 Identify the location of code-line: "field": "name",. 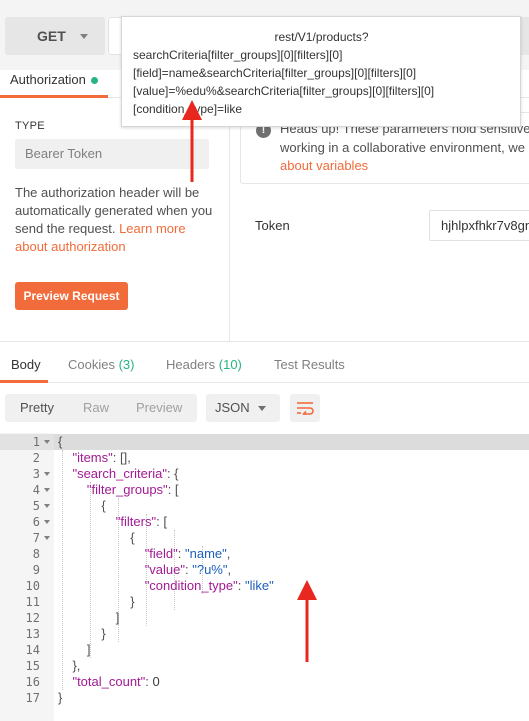
(187, 553).